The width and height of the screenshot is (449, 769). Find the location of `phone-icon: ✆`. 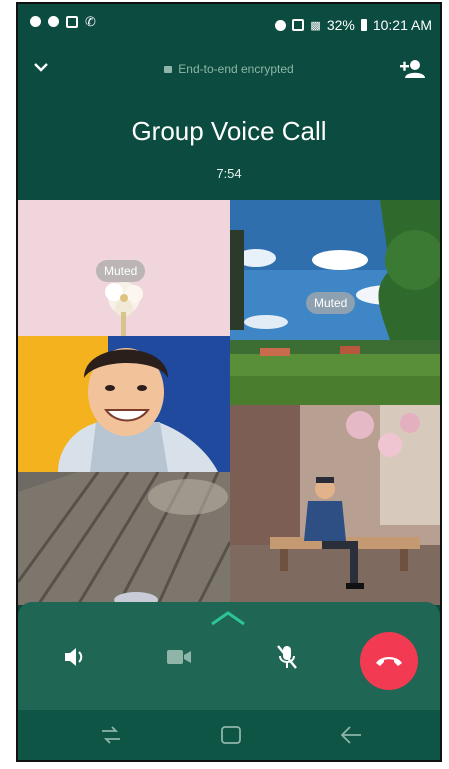

phone-icon: ✆ is located at coordinates (90, 21).